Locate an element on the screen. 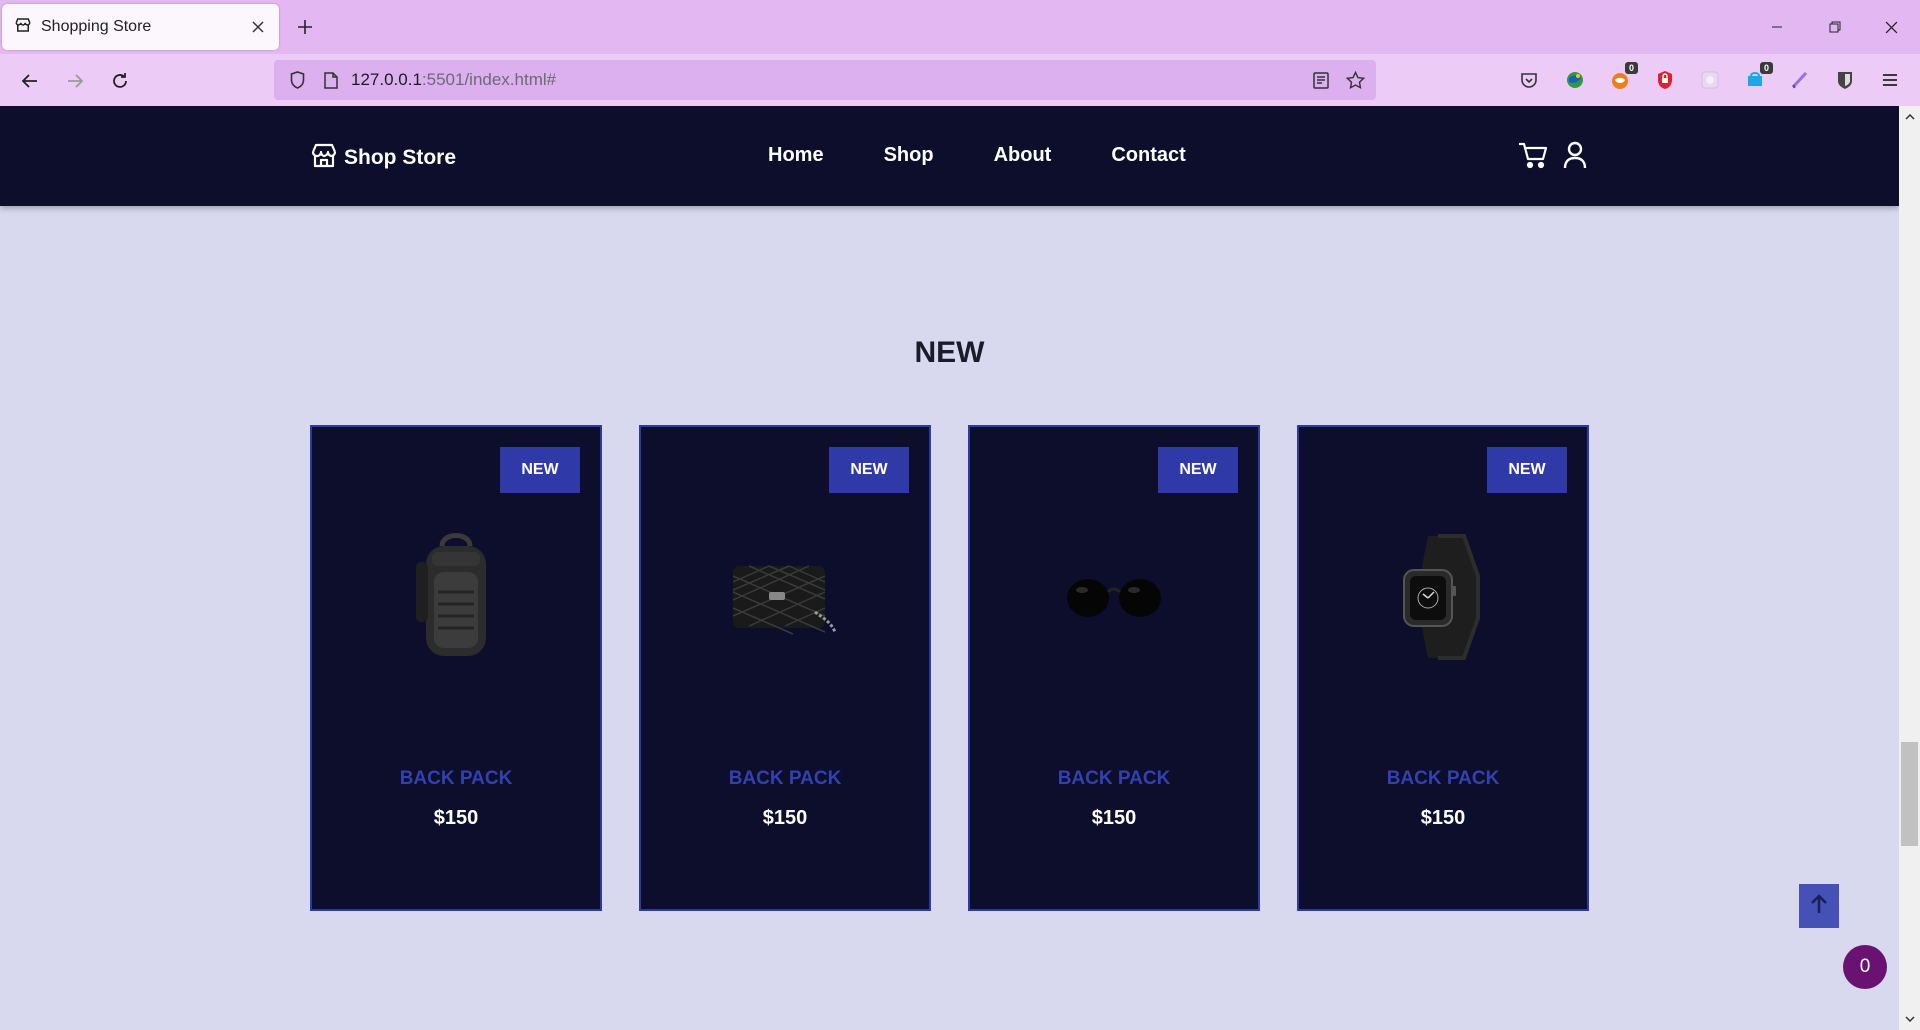  tab-shopping-store: Shopping Store is located at coordinates (140, 27).